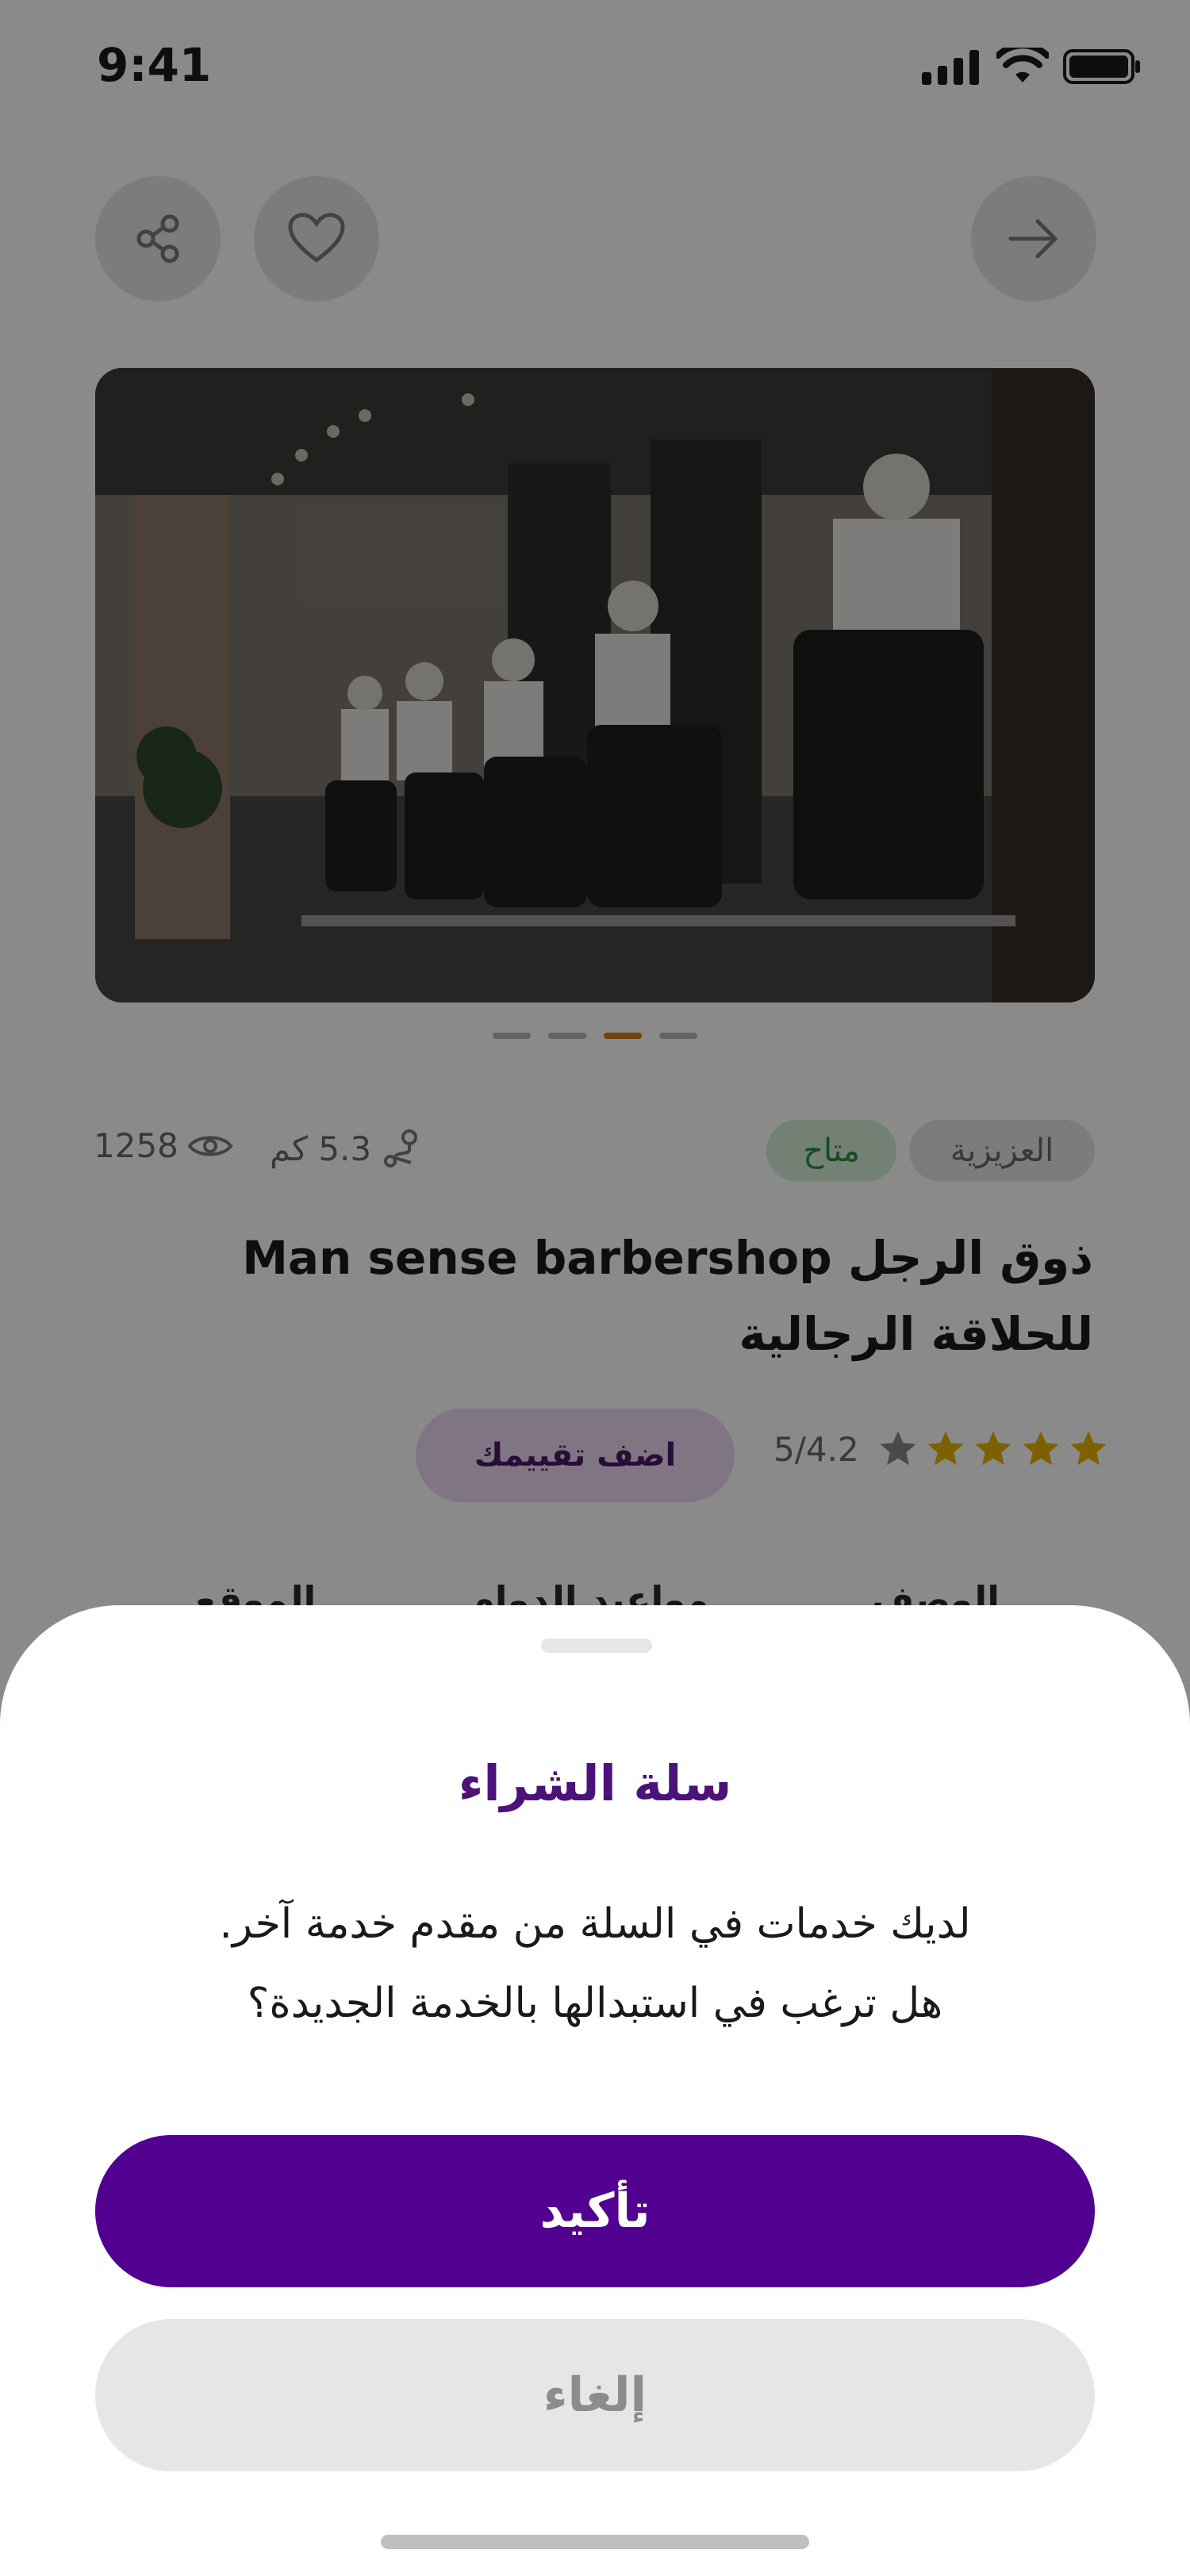 The height and width of the screenshot is (2576, 1190). What do you see at coordinates (595, 1783) in the screenshot?
I see `sheet-title: سلة الشراء` at bounding box center [595, 1783].